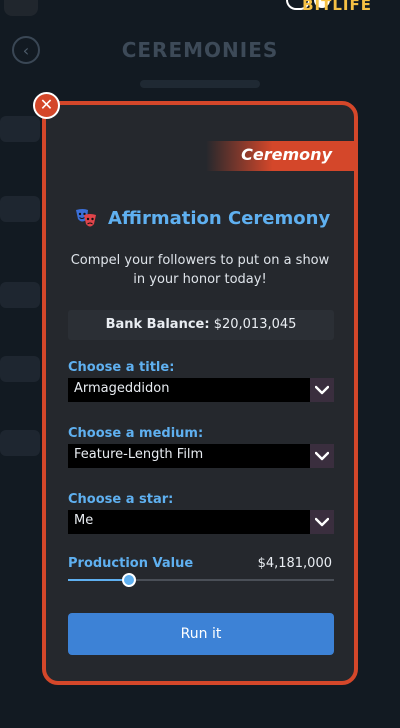 This screenshot has height=728, width=400. Describe the element at coordinates (121, 367) in the screenshot. I see `title-field-label: Choose a title:` at that location.